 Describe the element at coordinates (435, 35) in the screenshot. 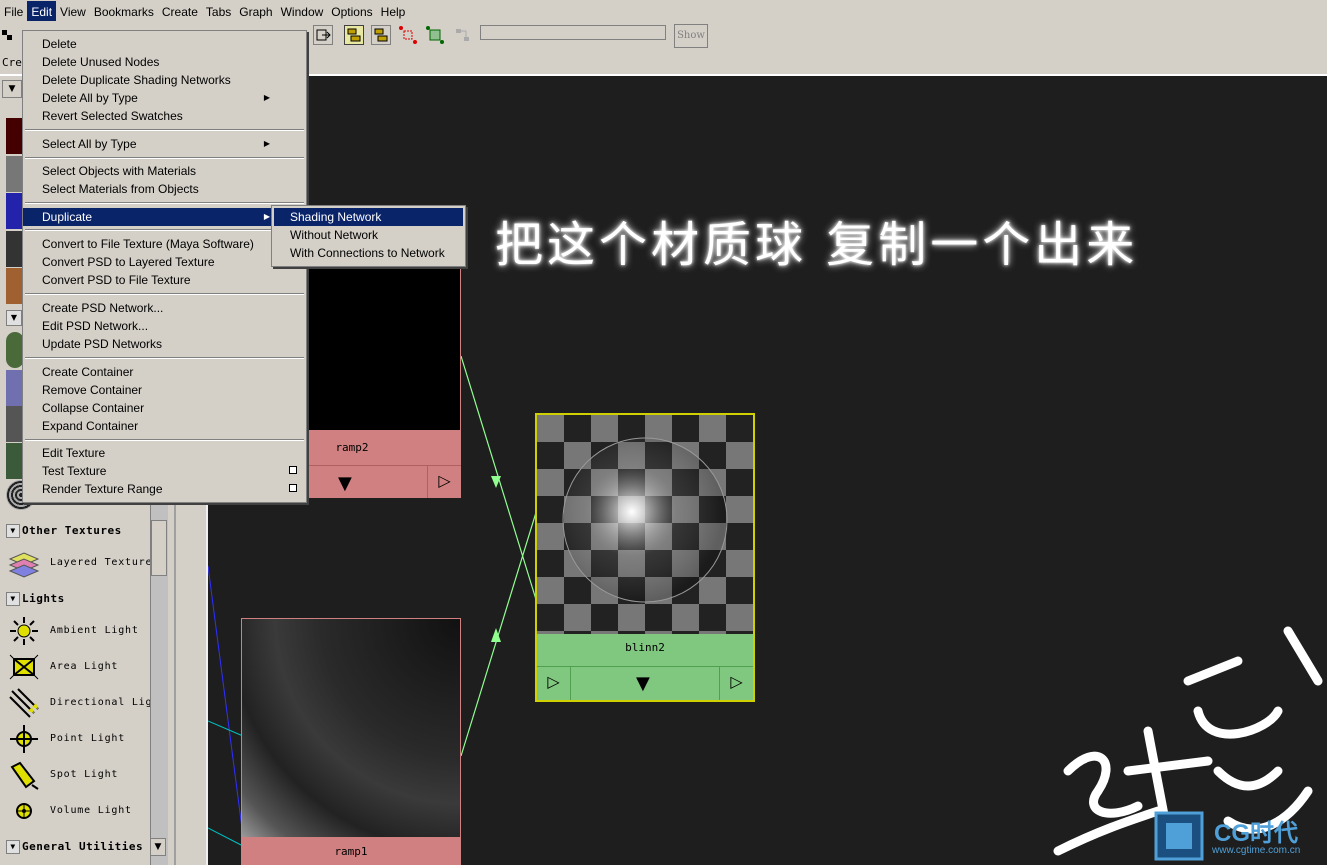

I see `graph-downstream-icon` at that location.